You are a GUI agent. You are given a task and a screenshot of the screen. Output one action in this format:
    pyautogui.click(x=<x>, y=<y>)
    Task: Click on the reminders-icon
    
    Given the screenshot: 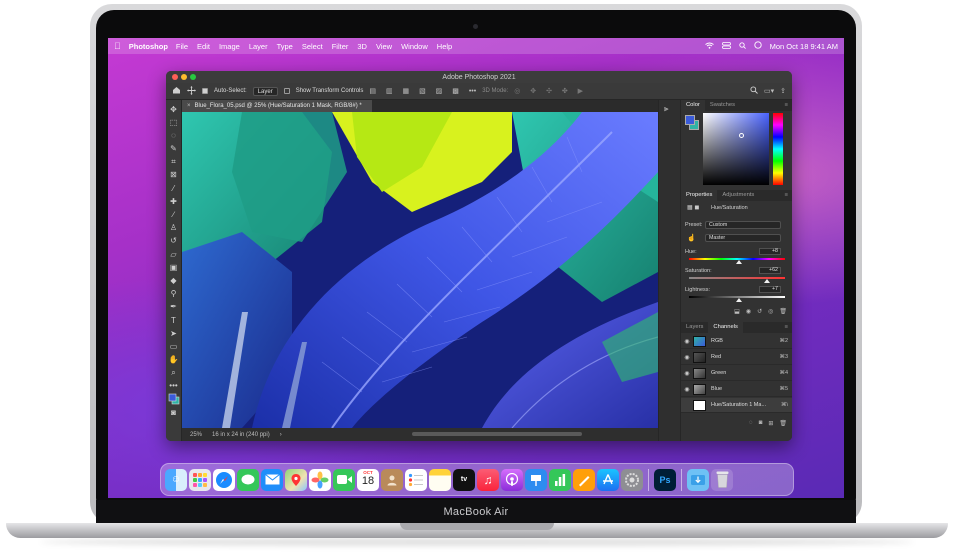 What is the action you would take?
    pyautogui.click(x=416, y=479)
    